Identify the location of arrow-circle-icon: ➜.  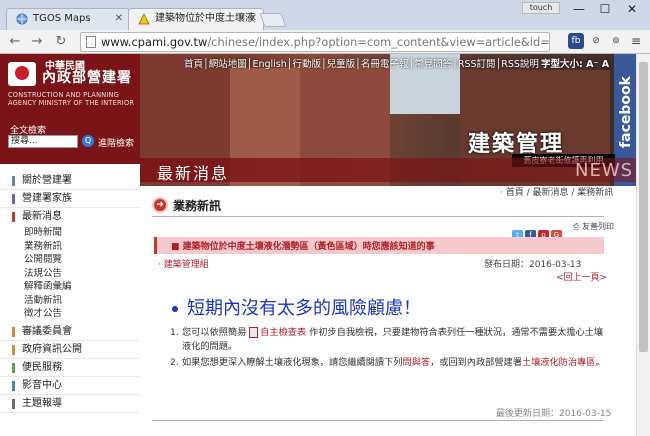
(160, 205).